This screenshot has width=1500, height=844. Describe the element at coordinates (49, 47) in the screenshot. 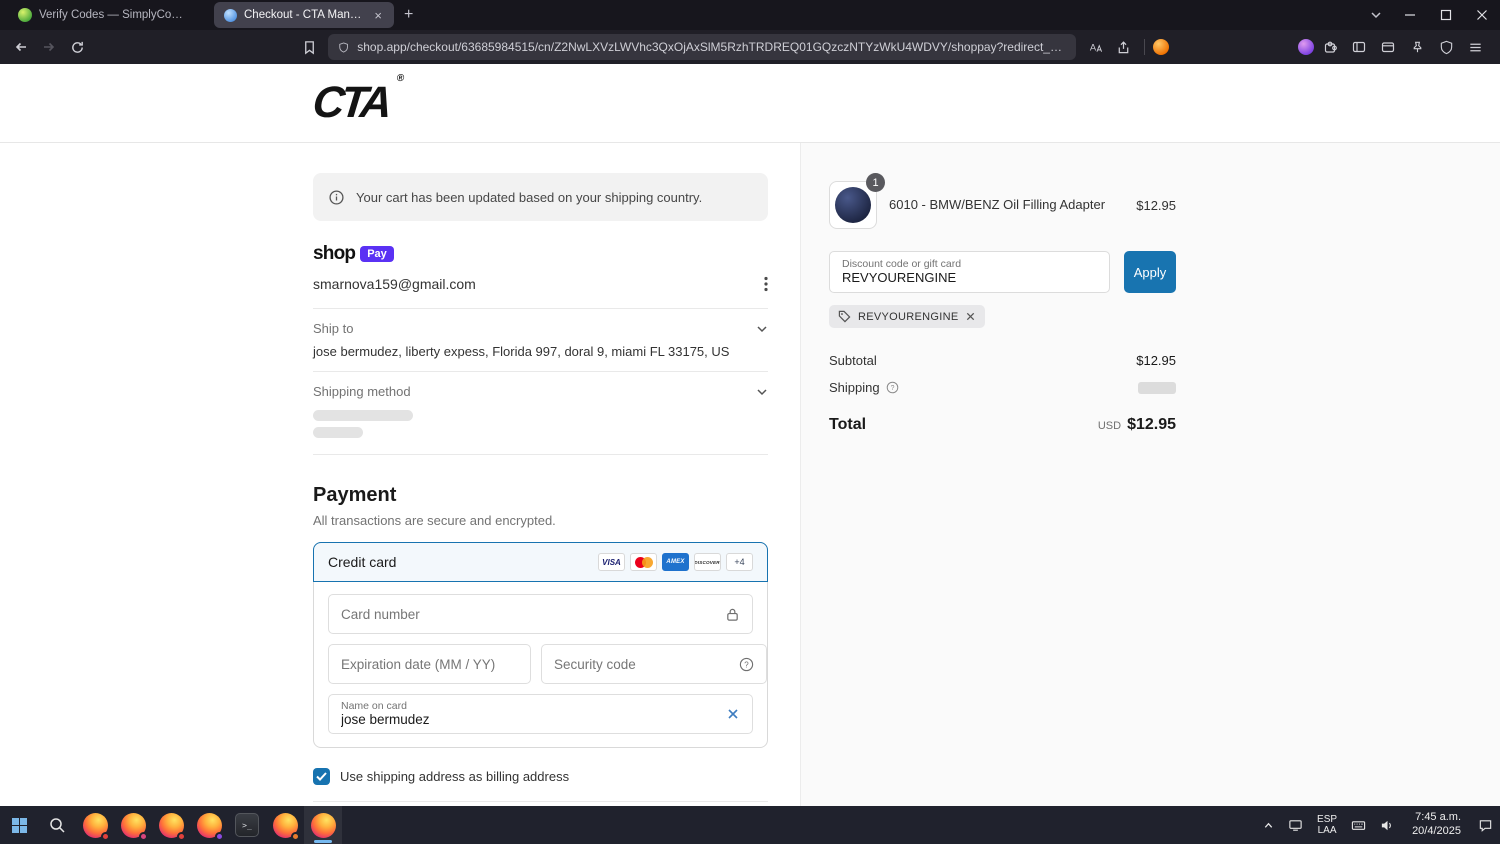

I see `forward-button` at that location.